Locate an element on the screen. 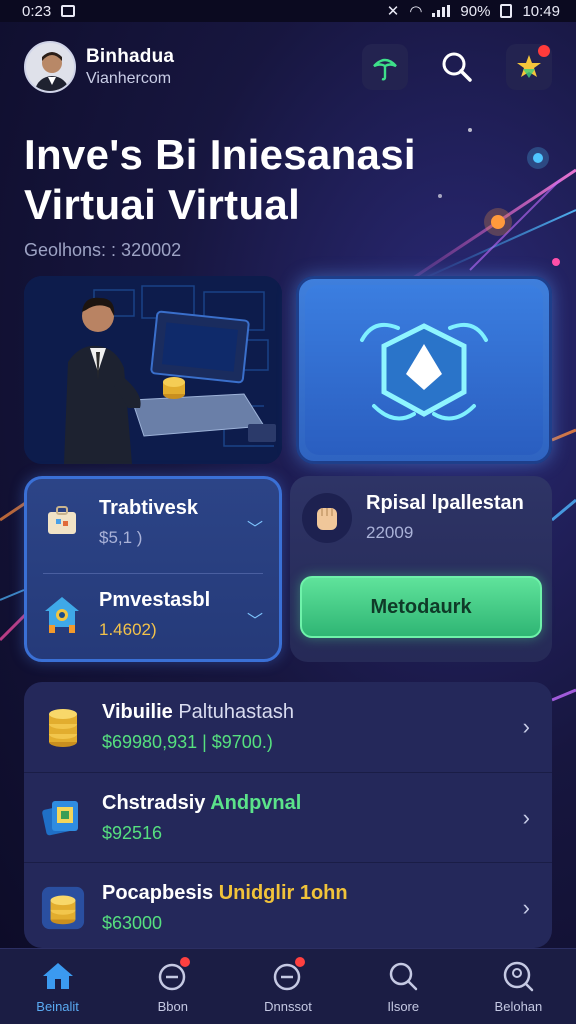 The width and height of the screenshot is (576, 1024). feature-card is located at coordinates (424, 370).